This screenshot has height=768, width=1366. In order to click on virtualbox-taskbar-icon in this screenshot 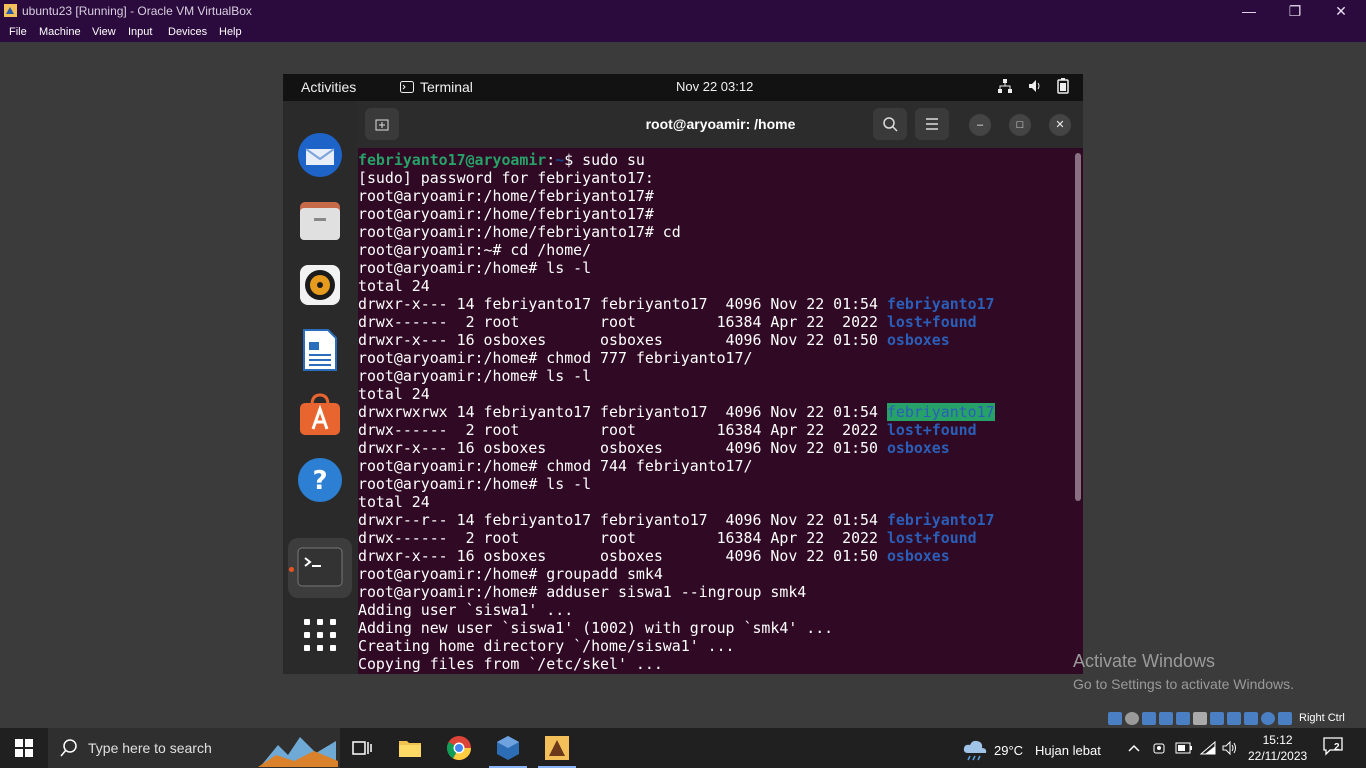, I will do `click(508, 748)`.